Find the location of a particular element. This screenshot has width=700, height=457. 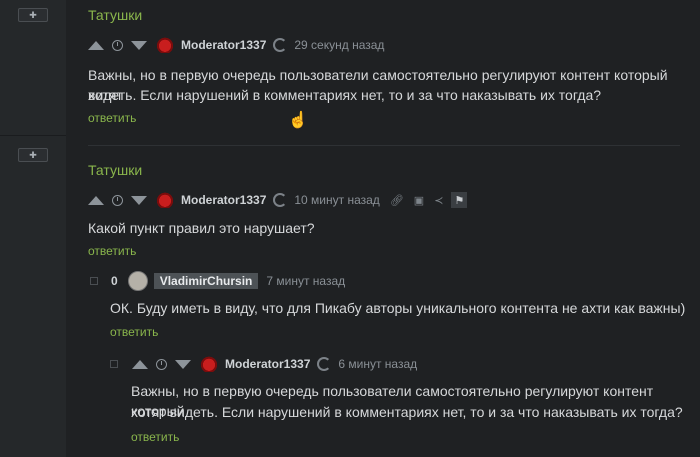

thread-sidebar: ✚ ✚ is located at coordinates (33, 228).